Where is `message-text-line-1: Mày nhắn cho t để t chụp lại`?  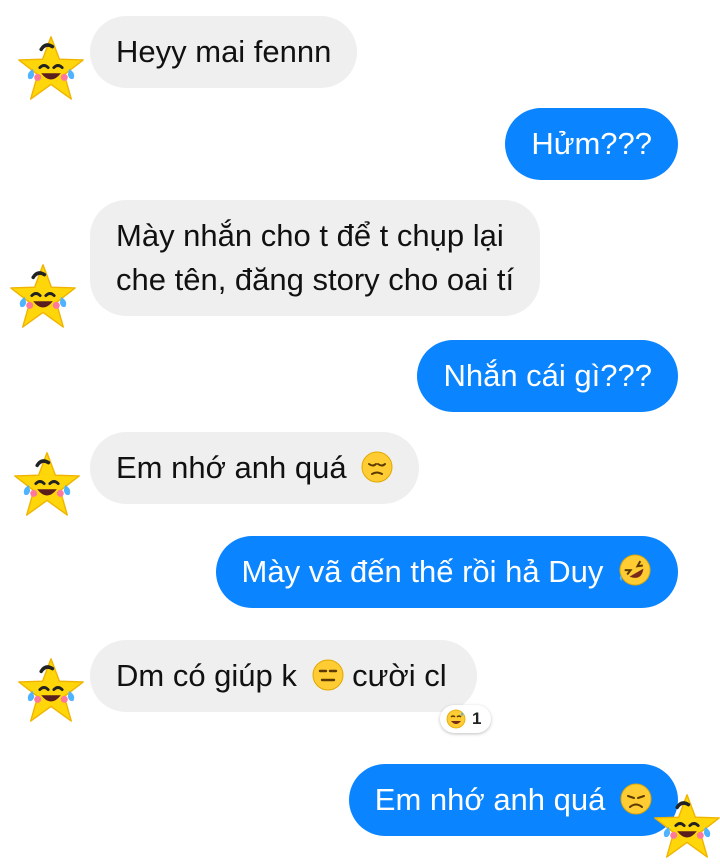
message-text-line-1: Mày nhắn cho t để t chụp lại is located at coordinates (310, 235).